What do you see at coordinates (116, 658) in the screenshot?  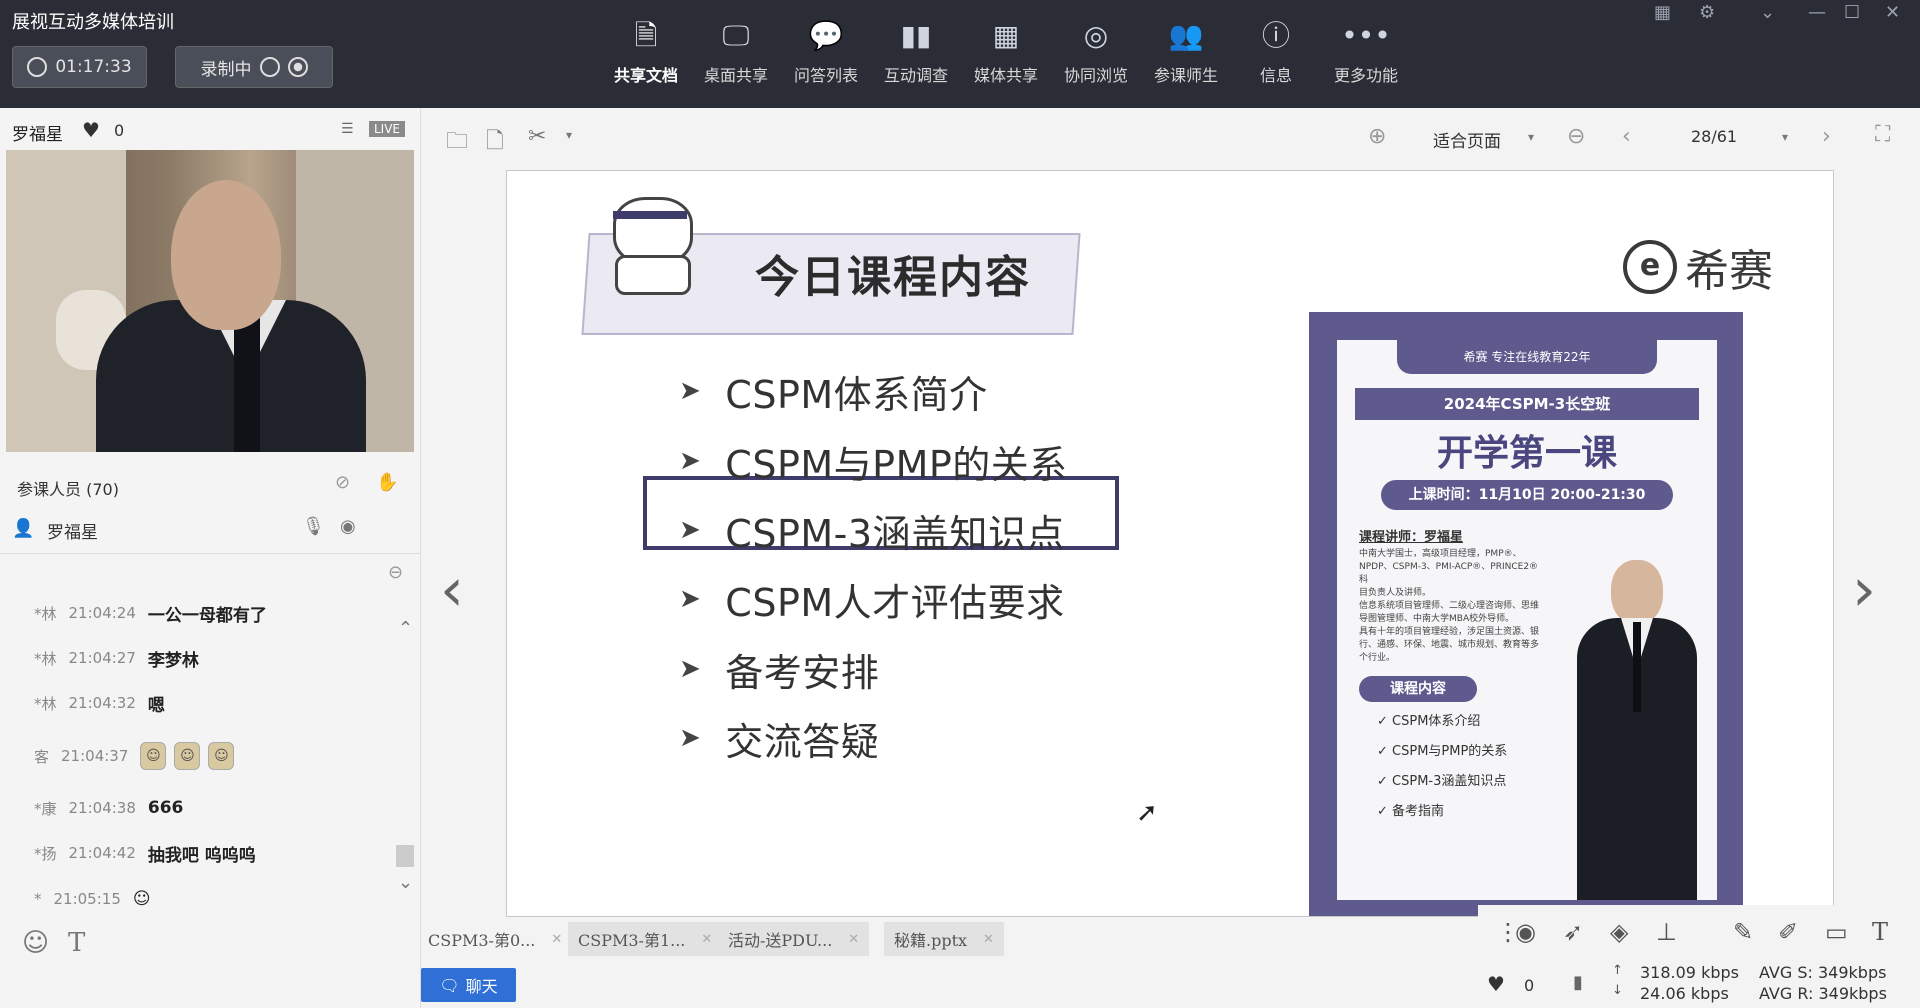 I see `chat-message: *林 21:04:27 李梦林` at bounding box center [116, 658].